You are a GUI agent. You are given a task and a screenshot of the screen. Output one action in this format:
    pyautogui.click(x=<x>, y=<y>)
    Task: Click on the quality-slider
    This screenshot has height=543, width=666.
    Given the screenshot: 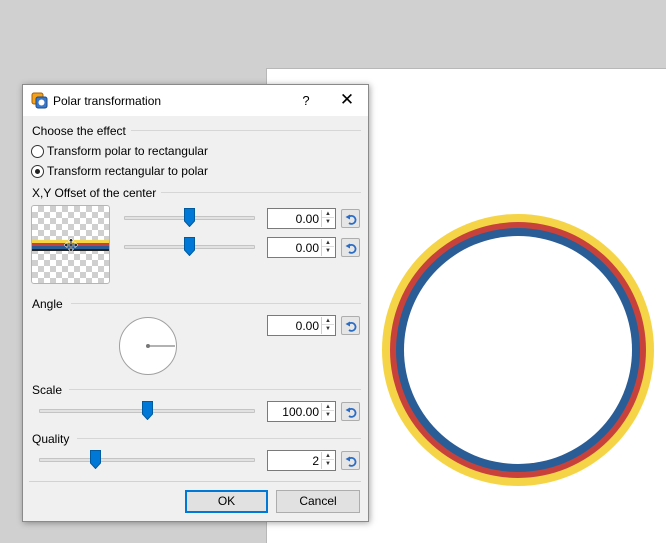 What is the action you would take?
    pyautogui.click(x=147, y=460)
    